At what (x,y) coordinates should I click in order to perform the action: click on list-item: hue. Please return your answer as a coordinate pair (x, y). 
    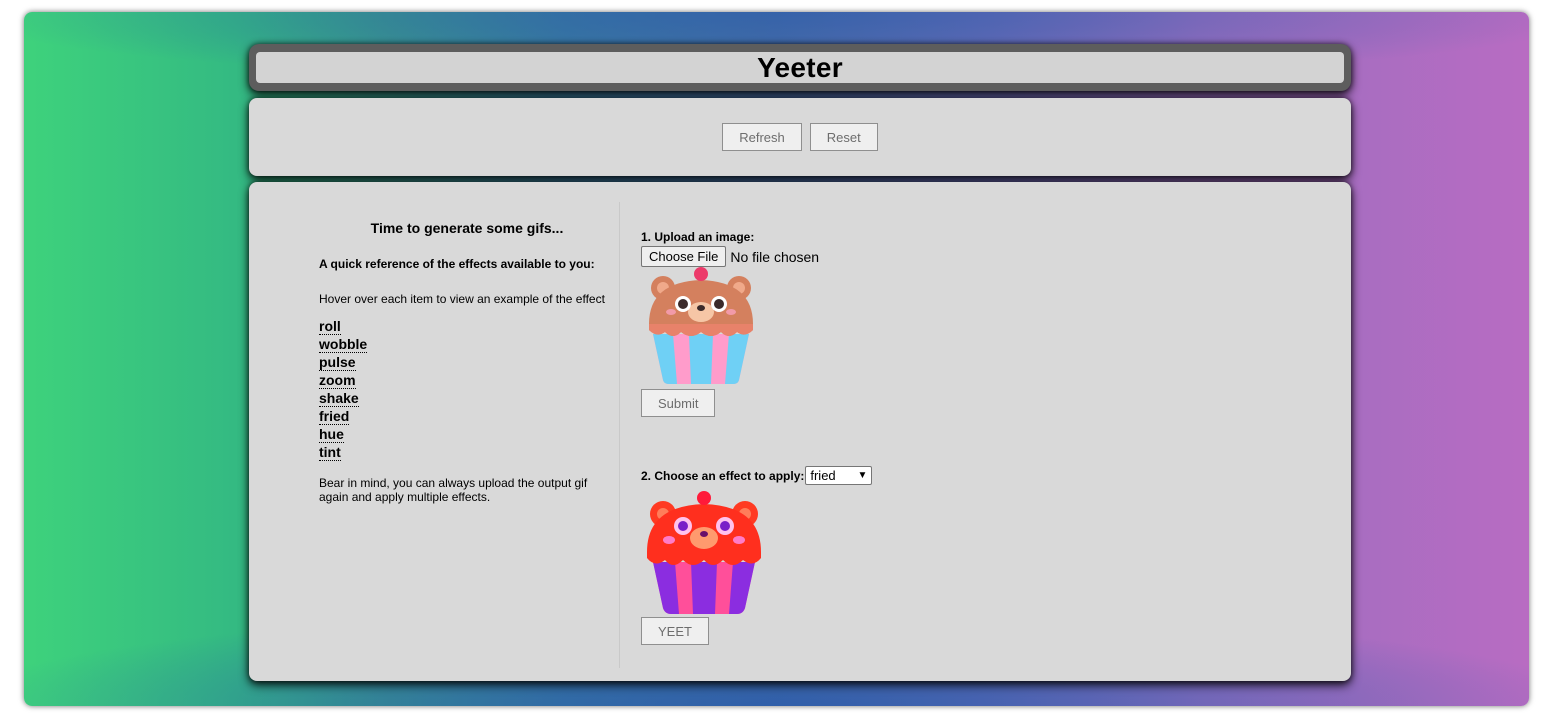
    Looking at the image, I should click on (469, 435).